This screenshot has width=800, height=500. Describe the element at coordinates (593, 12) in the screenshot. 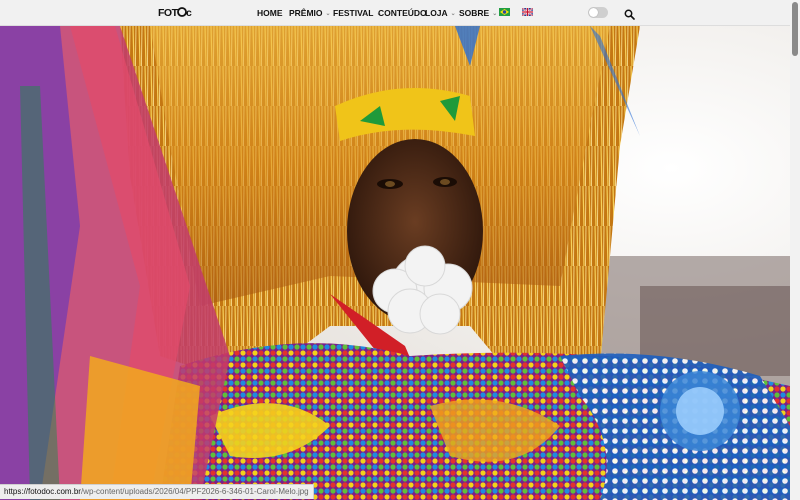

I see `toggle-knob` at that location.